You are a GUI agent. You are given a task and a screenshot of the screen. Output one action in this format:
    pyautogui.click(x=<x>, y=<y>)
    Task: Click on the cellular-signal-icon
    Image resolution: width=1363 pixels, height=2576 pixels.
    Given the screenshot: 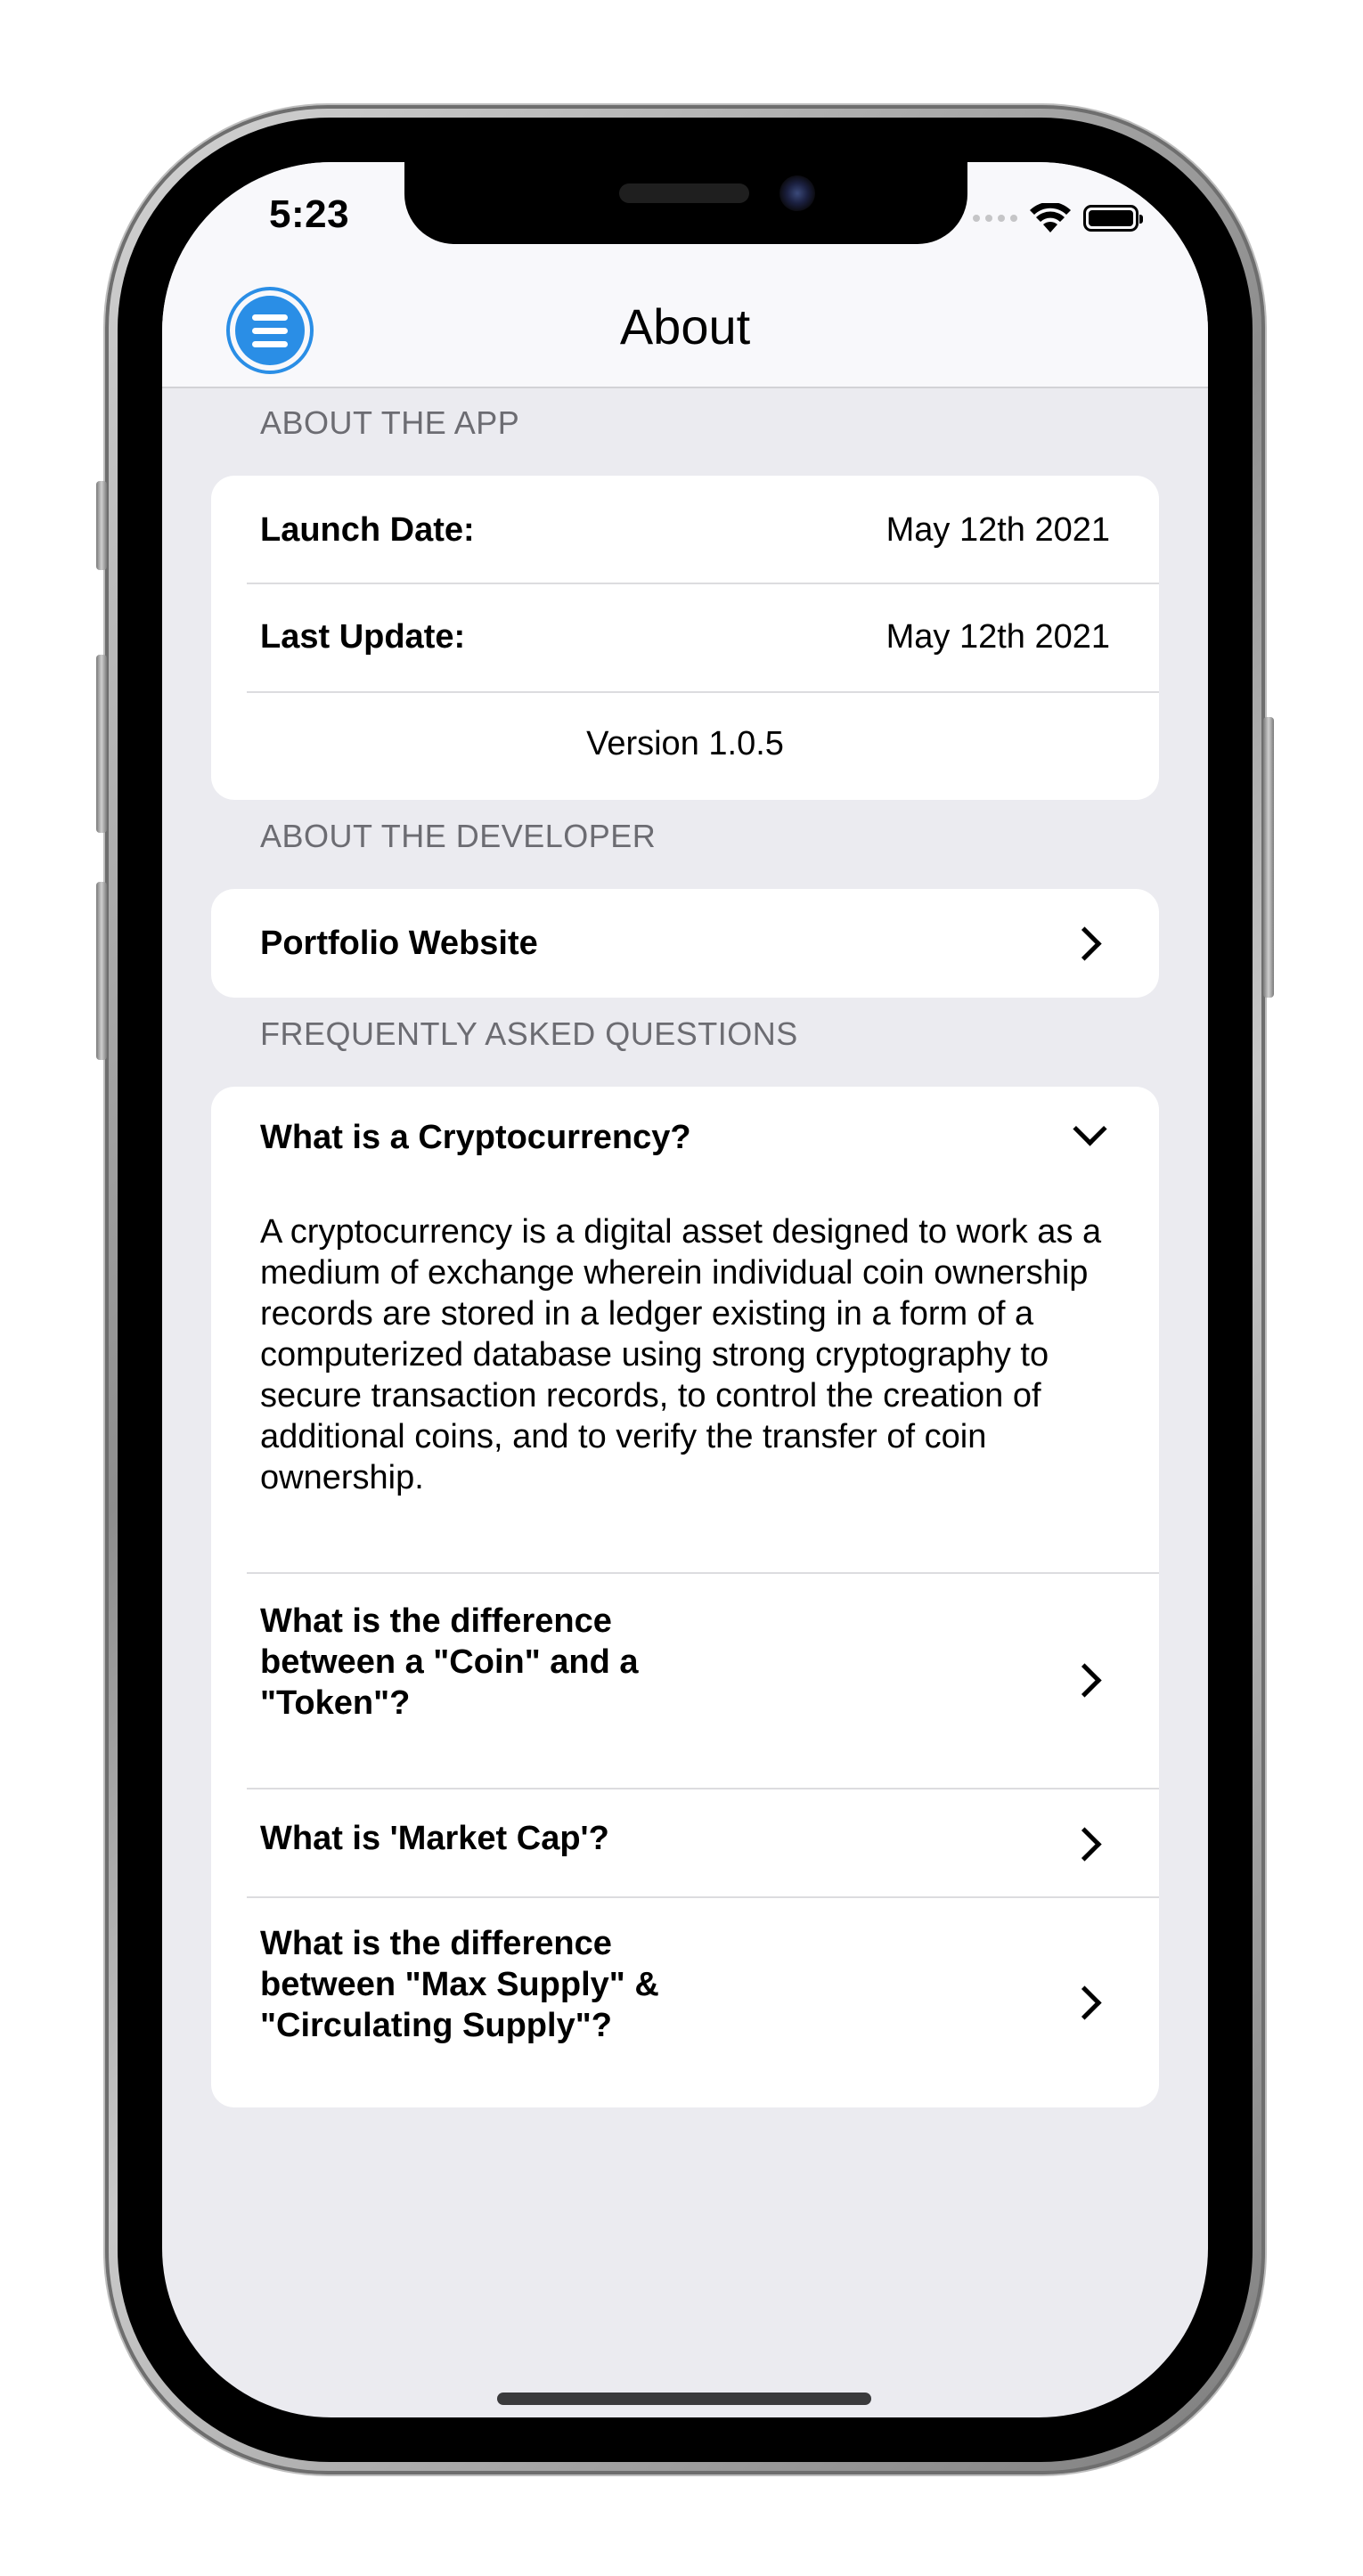 What is the action you would take?
    pyautogui.click(x=995, y=219)
    